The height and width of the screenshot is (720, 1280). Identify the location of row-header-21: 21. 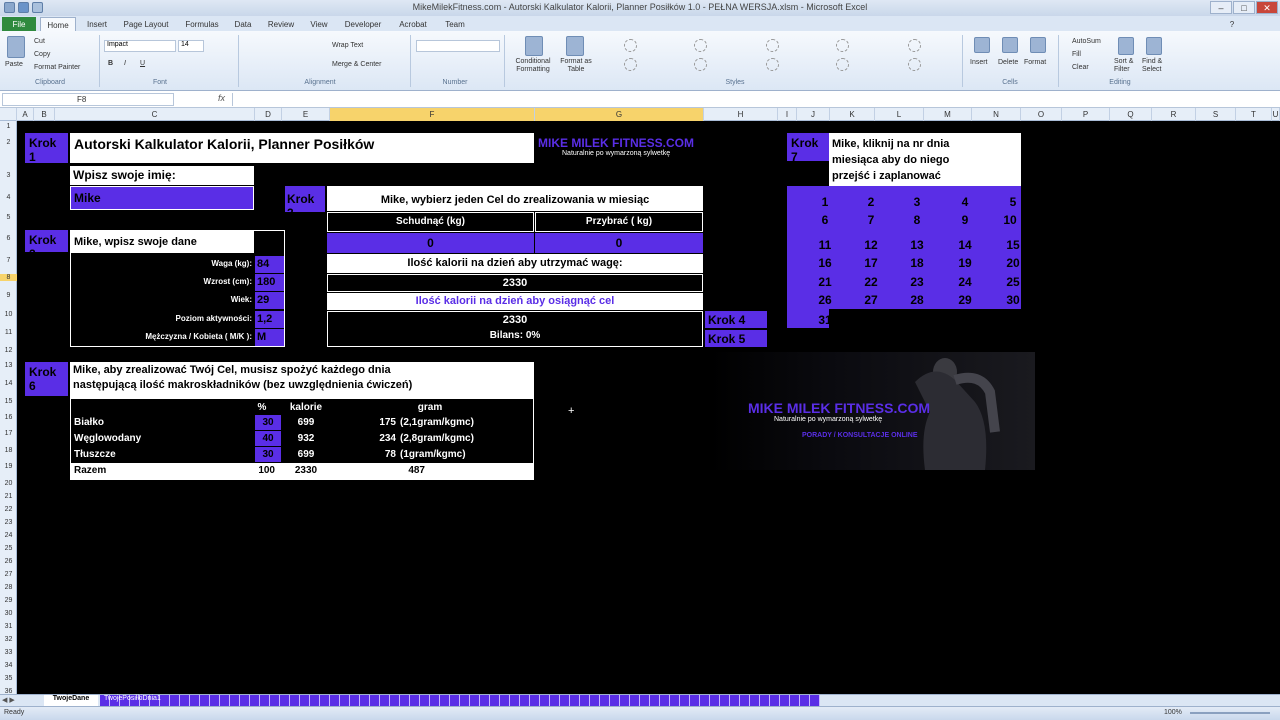
(8, 496).